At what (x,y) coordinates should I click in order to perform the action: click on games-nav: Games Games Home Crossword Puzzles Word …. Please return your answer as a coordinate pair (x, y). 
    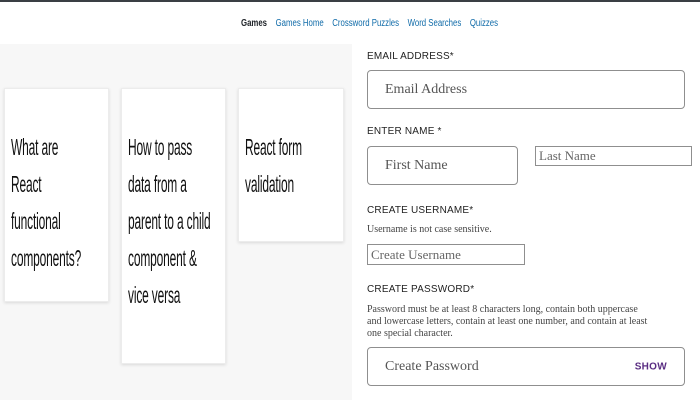
    Looking at the image, I should click on (369, 23).